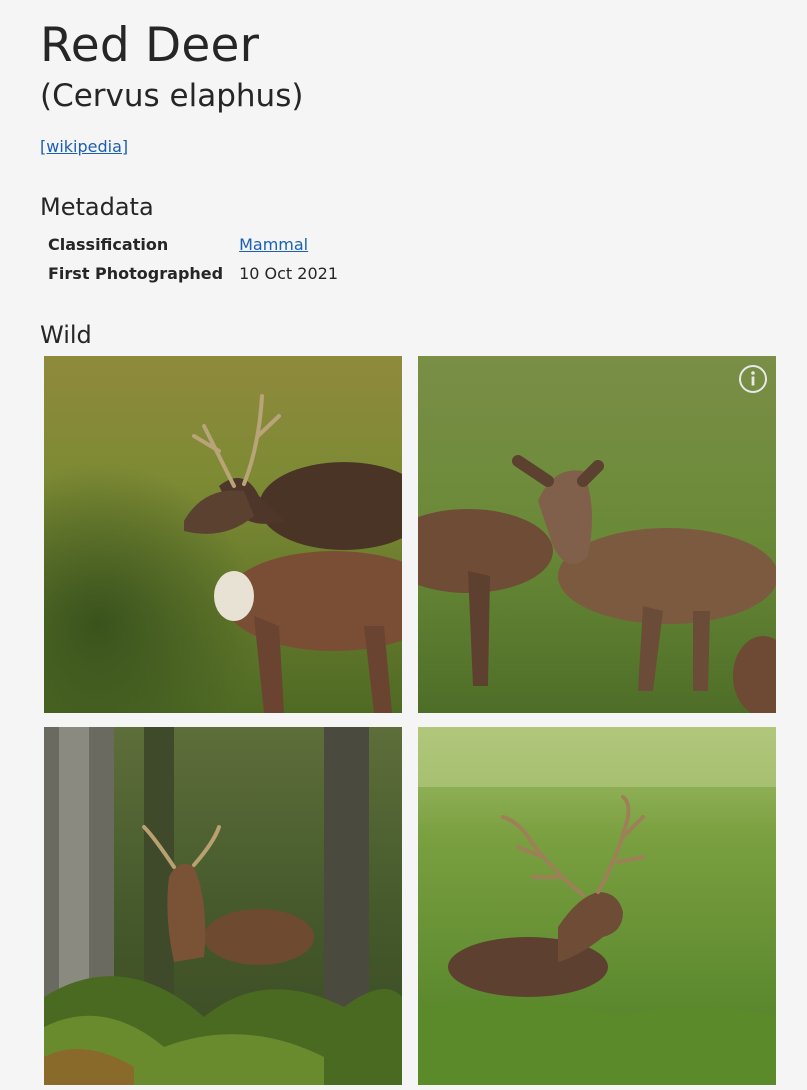  I want to click on scientific-name: (Cervus elaphus), so click(172, 96).